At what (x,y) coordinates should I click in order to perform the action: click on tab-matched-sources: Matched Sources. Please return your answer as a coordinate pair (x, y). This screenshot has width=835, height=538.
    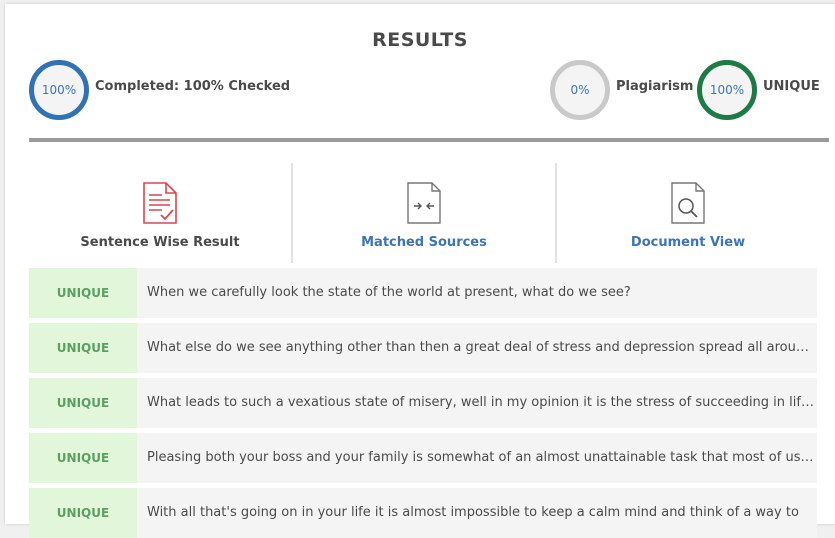
    Looking at the image, I should click on (424, 214).